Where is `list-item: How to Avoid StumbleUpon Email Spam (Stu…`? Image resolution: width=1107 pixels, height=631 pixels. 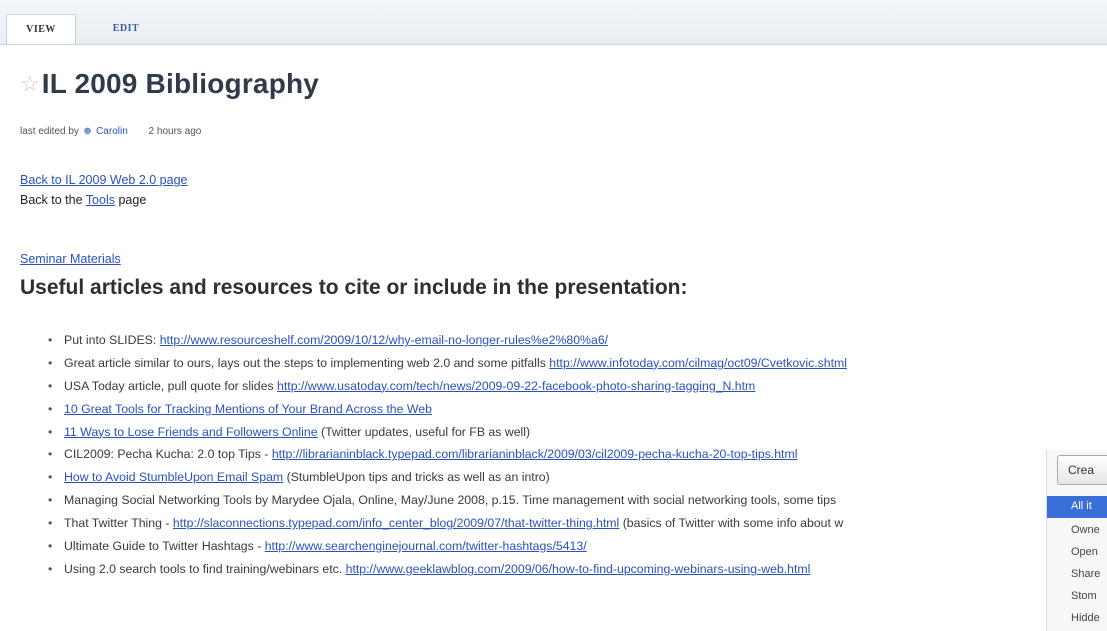
list-item: How to Avoid StumbleUpon Email Spam (Stu… is located at coordinates (549, 481).